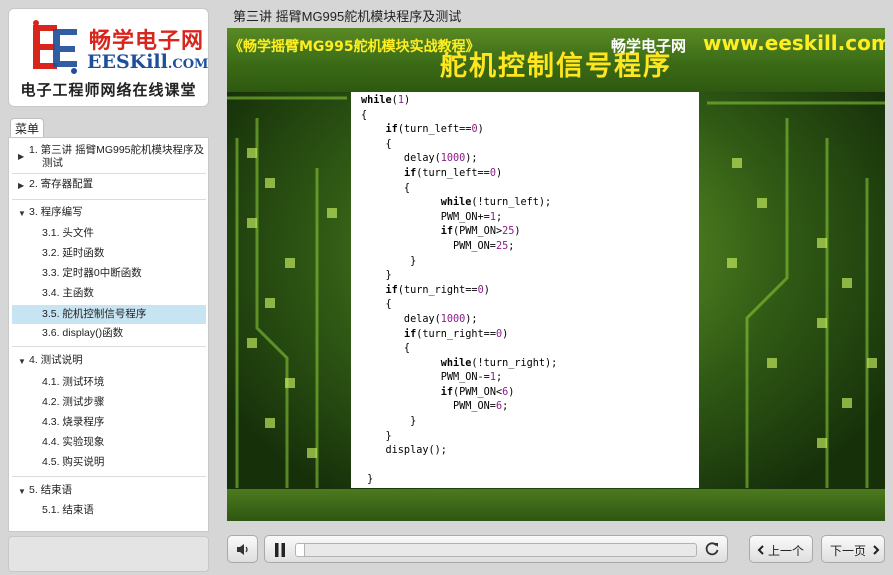 The image size is (893, 575). What do you see at coordinates (188, 64) in the screenshot?
I see `brand-name-en-domain: .COM` at bounding box center [188, 64].